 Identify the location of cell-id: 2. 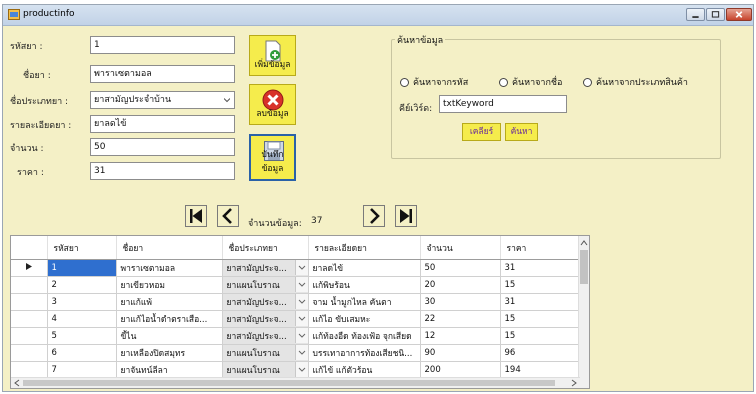
(82, 285).